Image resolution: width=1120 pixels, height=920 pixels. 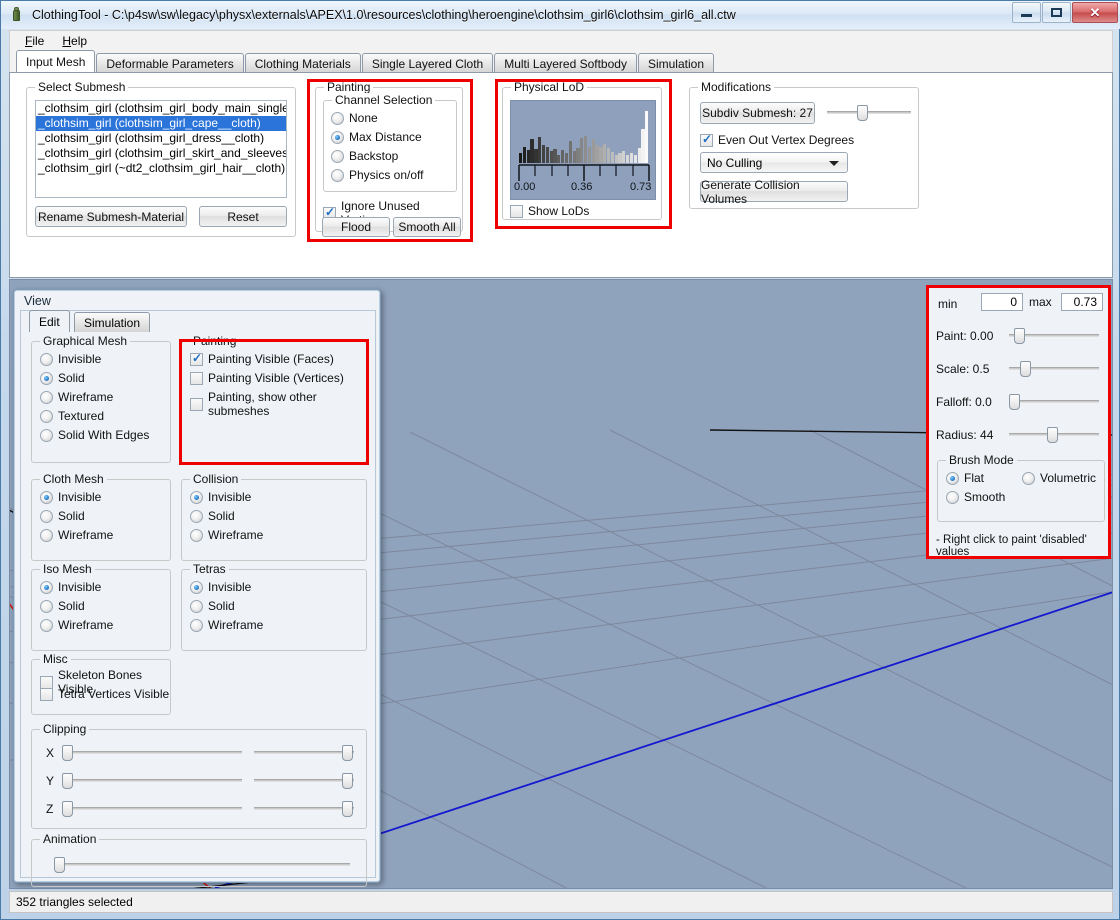 What do you see at coordinates (427, 63) in the screenshot?
I see `tab-single-layered-cloth: Single Layered Cloth` at bounding box center [427, 63].